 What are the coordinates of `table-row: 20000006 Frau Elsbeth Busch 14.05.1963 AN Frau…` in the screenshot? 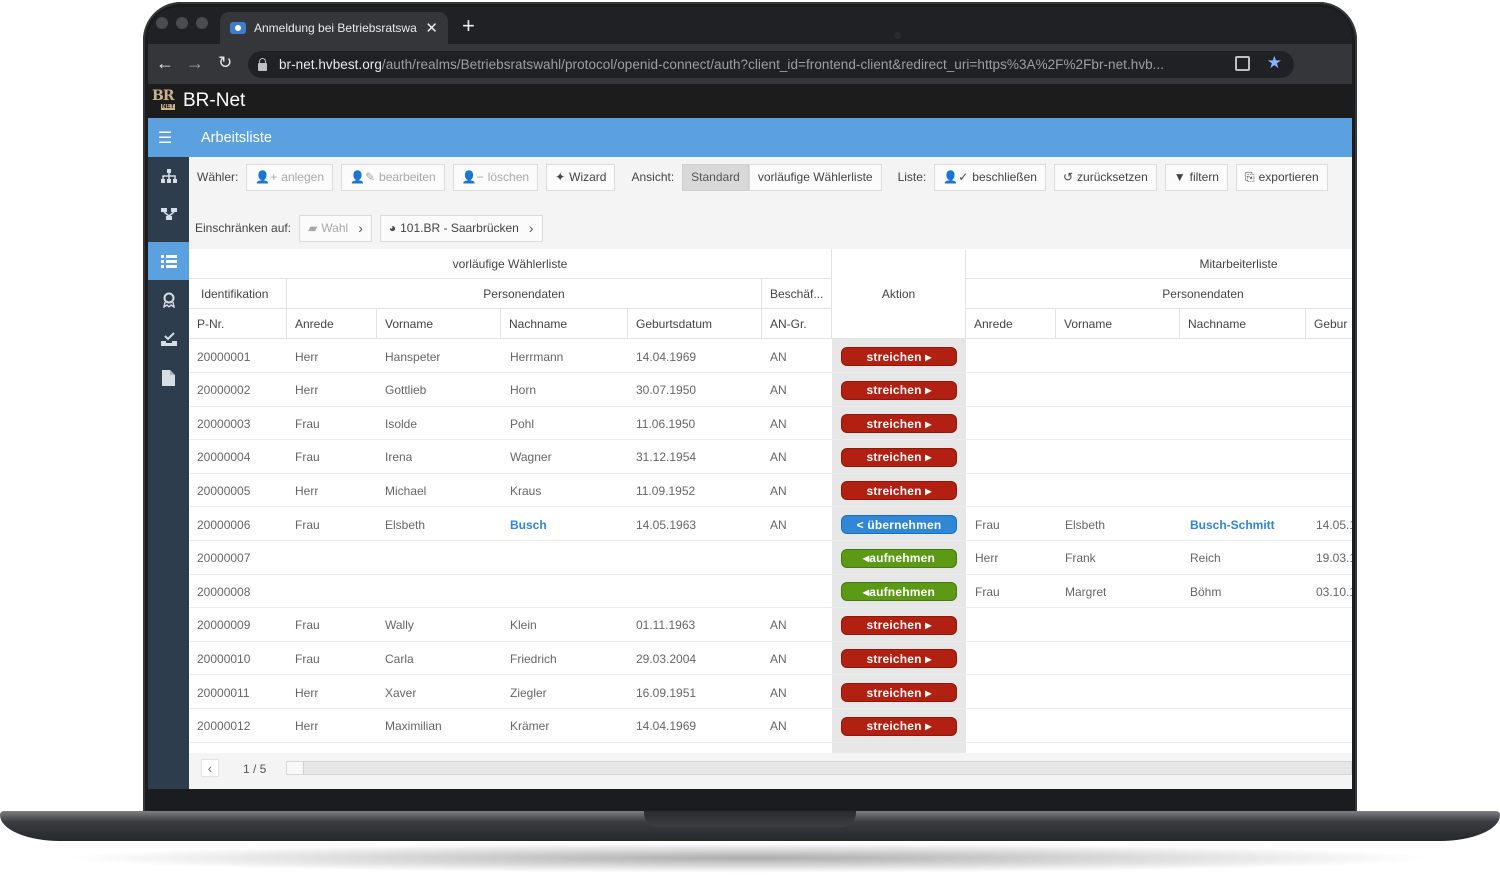 It's located at (770, 524).